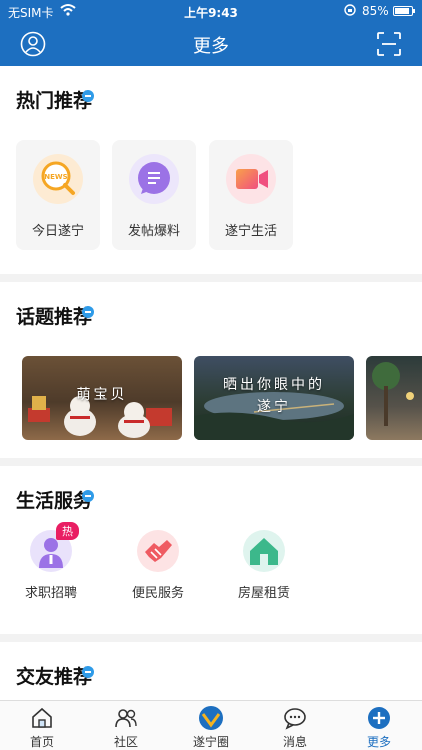  Describe the element at coordinates (210, 742) in the screenshot. I see `tab-label: 遂宁圈` at that location.